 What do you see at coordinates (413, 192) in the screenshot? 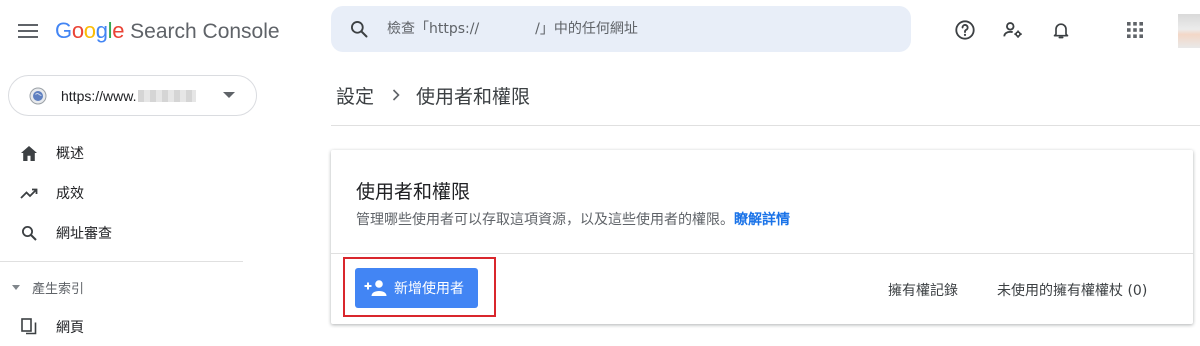
I see `card-title: 使用者和權限` at bounding box center [413, 192].